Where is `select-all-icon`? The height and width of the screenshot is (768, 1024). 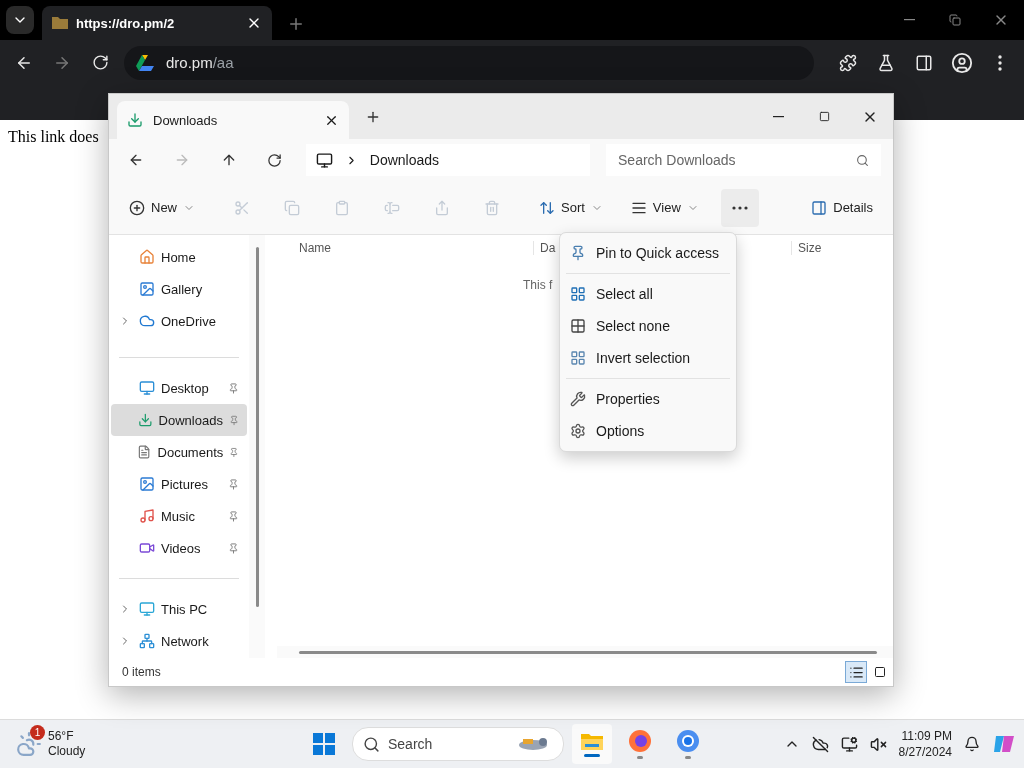
select-all-icon is located at coordinates (578, 294).